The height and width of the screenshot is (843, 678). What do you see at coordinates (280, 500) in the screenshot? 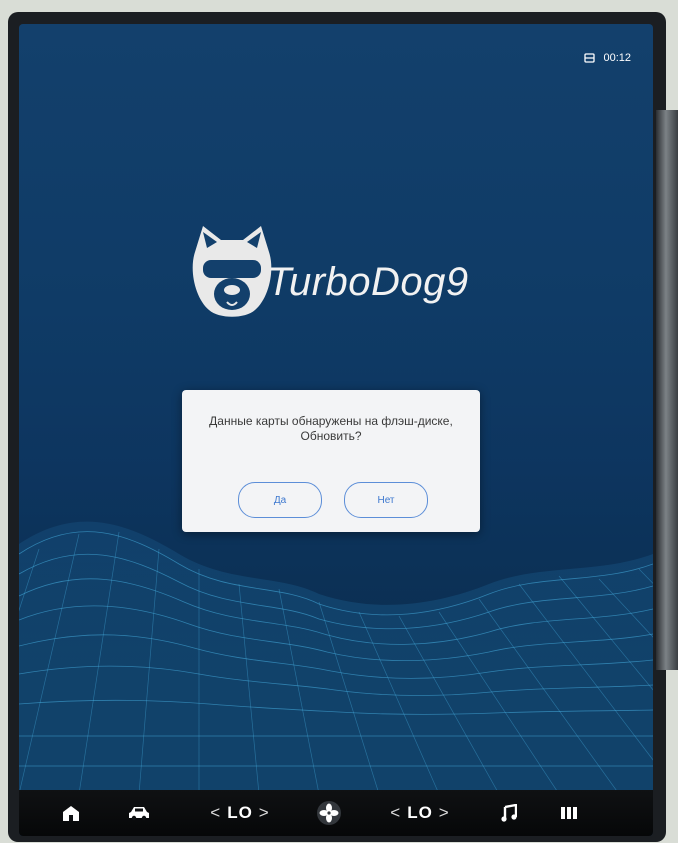
I see `yes-button: Да` at bounding box center [280, 500].